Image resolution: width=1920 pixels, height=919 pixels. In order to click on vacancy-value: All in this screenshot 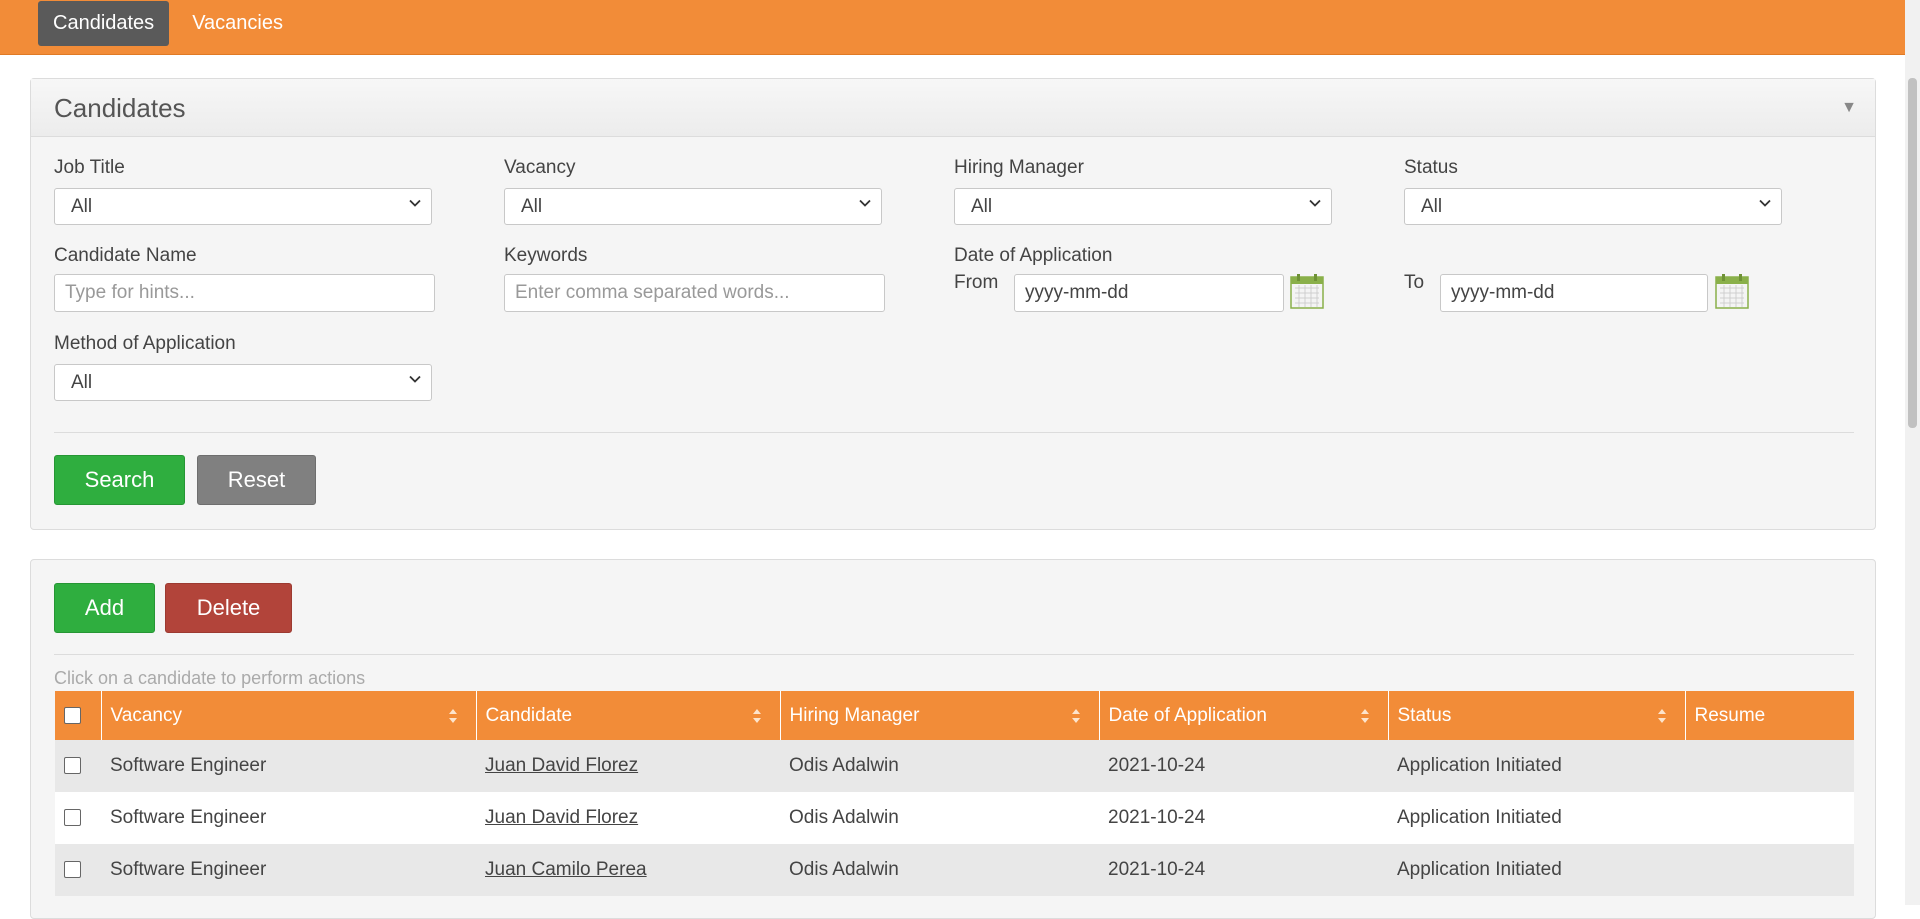, I will do `click(532, 206)`.